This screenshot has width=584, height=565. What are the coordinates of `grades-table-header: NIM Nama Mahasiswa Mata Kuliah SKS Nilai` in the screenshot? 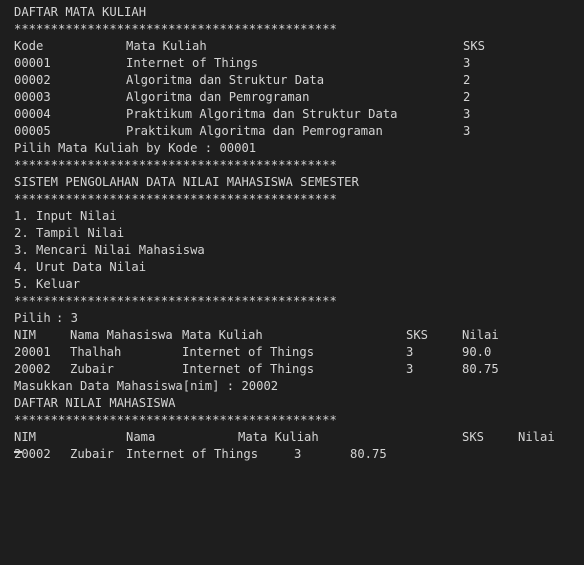 It's located at (256, 335).